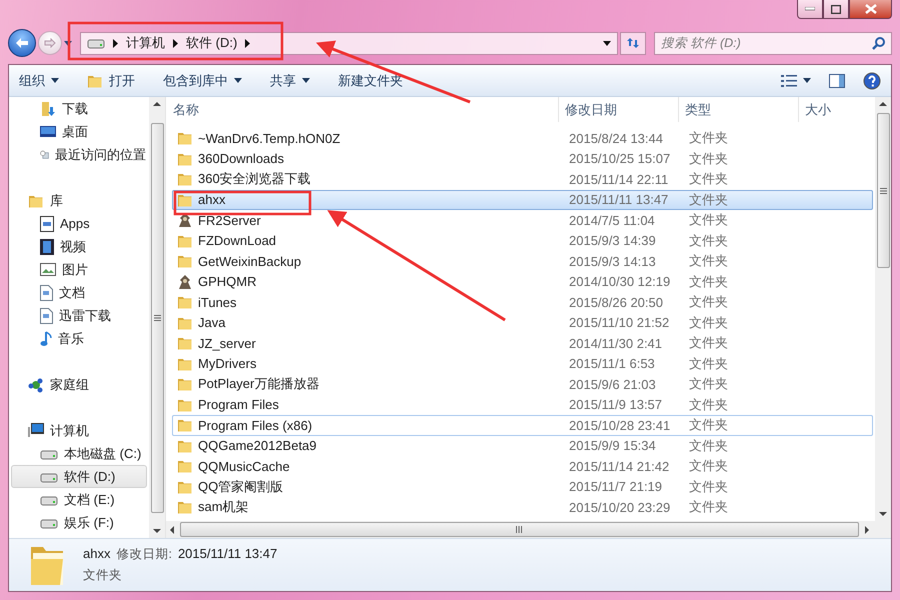 Image resolution: width=900 pixels, height=600 pixels. What do you see at coordinates (49, 454) in the screenshot?
I see `system-drive-icon` at bounding box center [49, 454].